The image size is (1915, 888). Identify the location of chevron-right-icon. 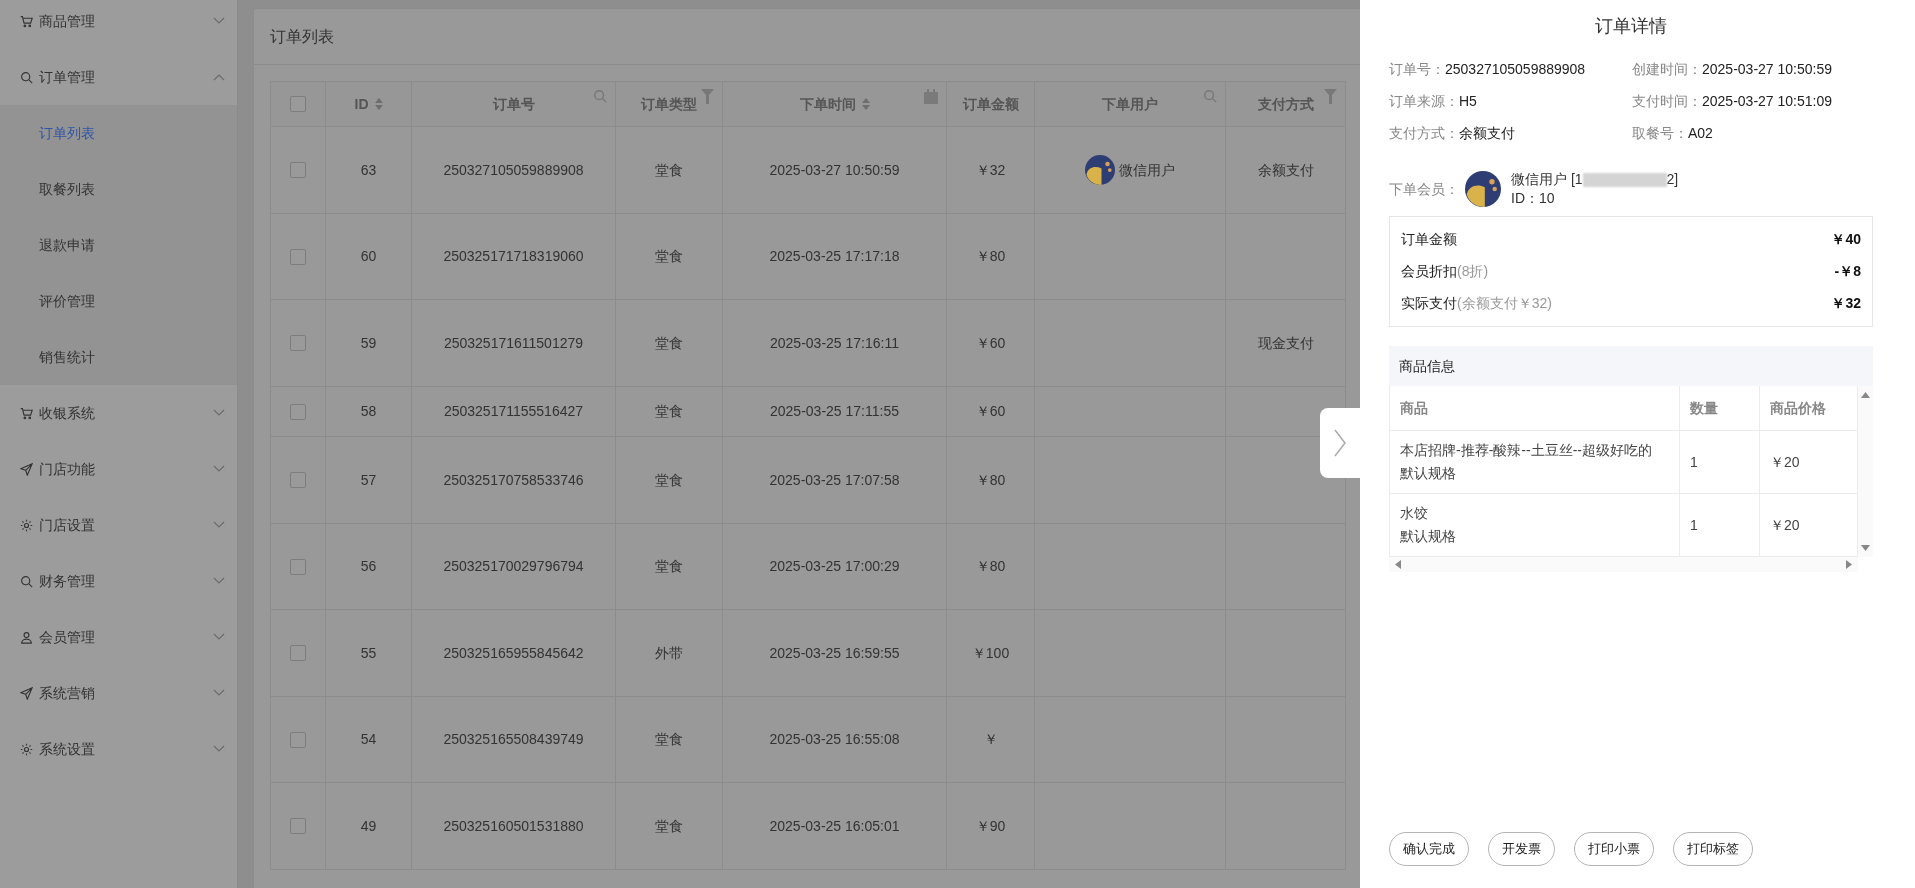
(1340, 443).